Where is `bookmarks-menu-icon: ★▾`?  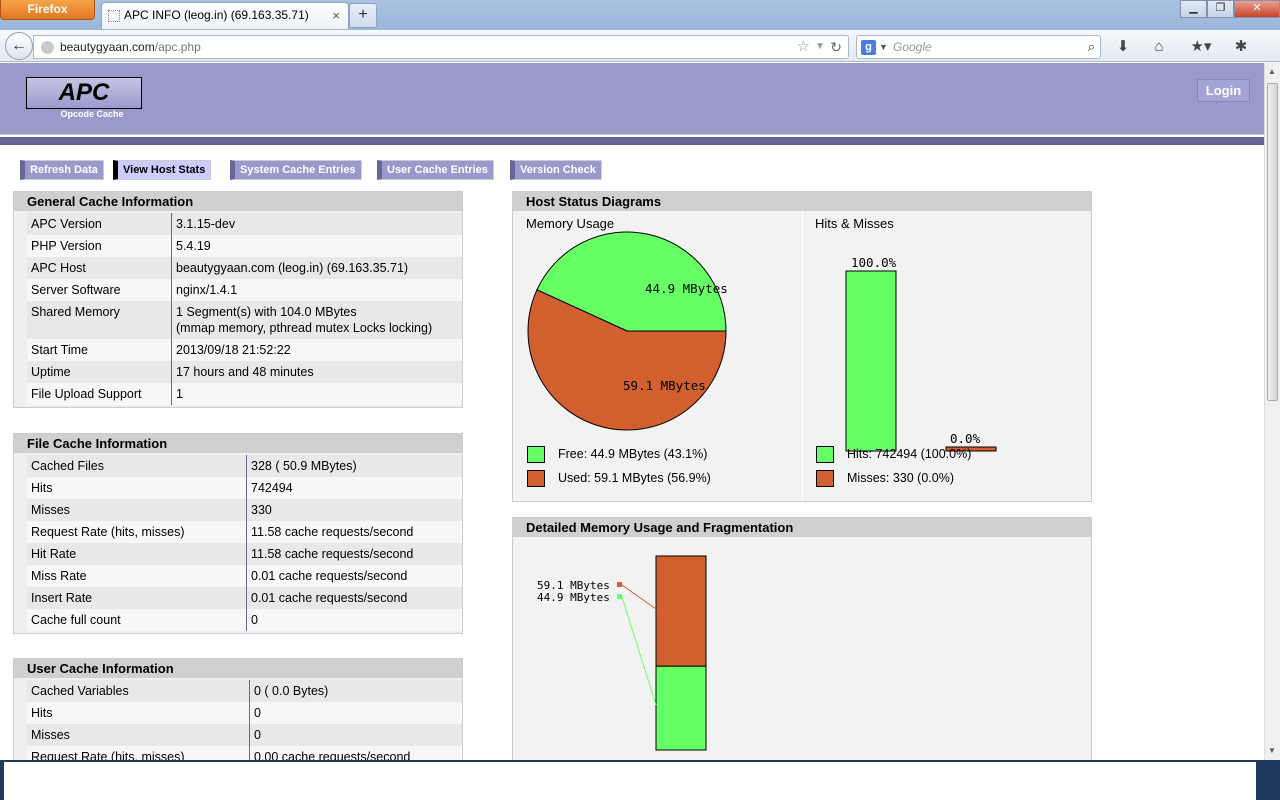
bookmarks-menu-icon: ★▾ is located at coordinates (1201, 47).